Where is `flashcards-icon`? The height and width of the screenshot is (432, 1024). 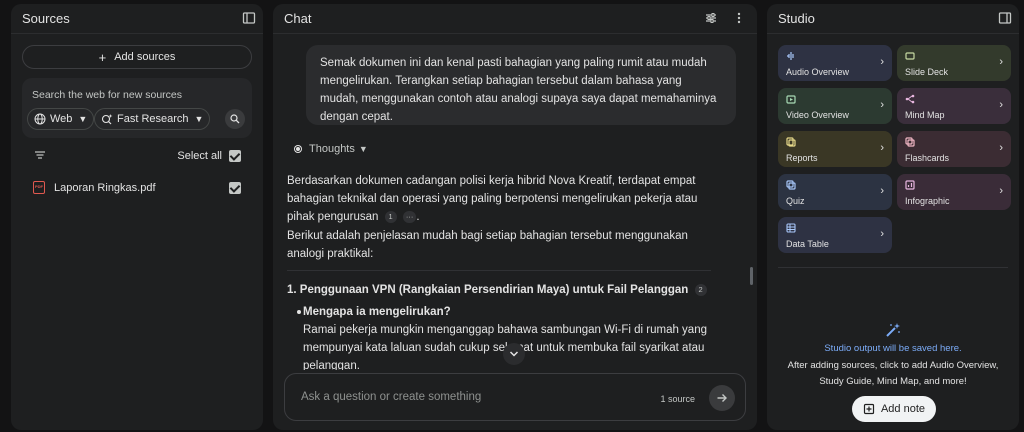
flashcards-icon is located at coordinates (910, 142).